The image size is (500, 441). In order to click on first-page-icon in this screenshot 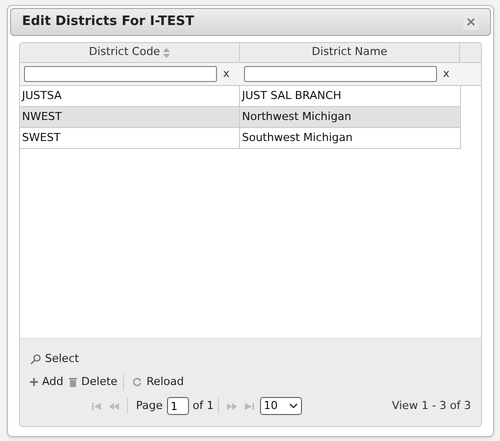, I will do `click(96, 406)`.